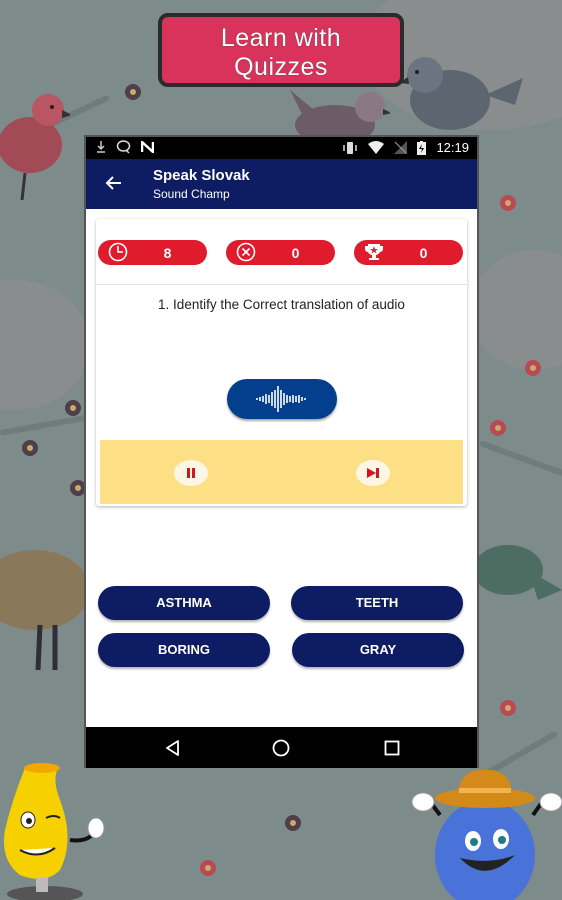 This screenshot has width=562, height=900. Describe the element at coordinates (350, 147) in the screenshot. I see `vibrate-icon` at that location.